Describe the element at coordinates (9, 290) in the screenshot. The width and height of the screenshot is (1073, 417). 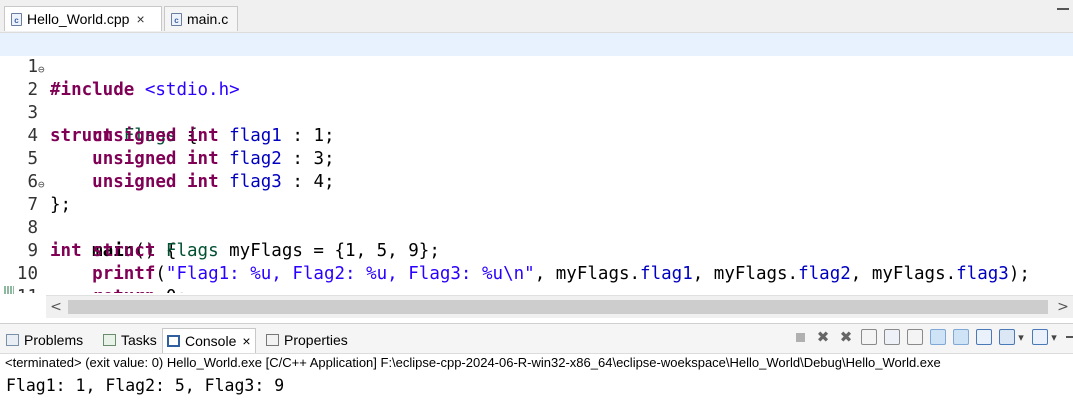
I see `overview-ruler-marker-icon` at that location.